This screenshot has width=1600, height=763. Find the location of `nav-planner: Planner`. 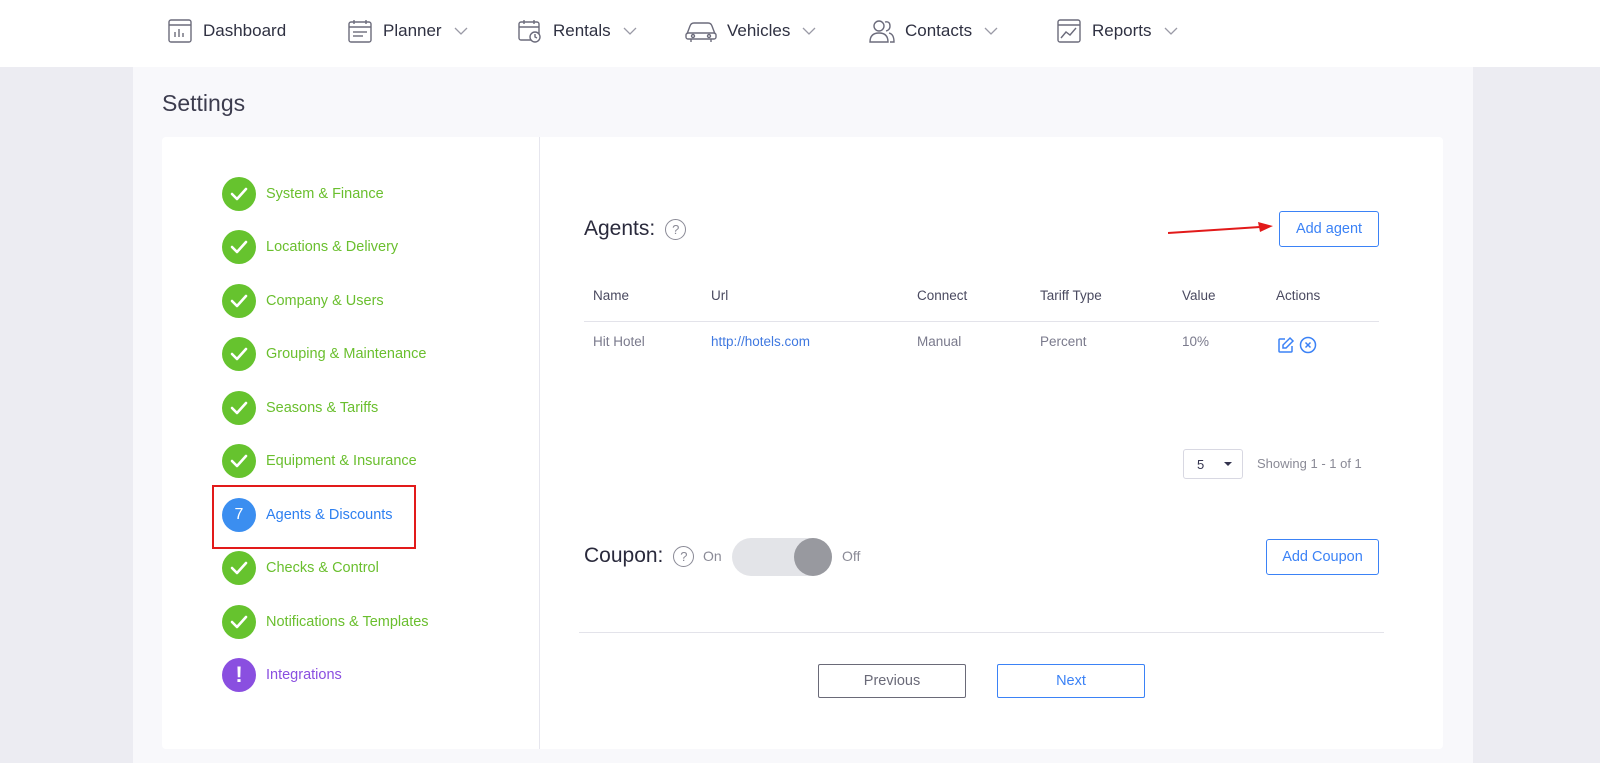

nav-planner: Planner is located at coordinates (407, 31).